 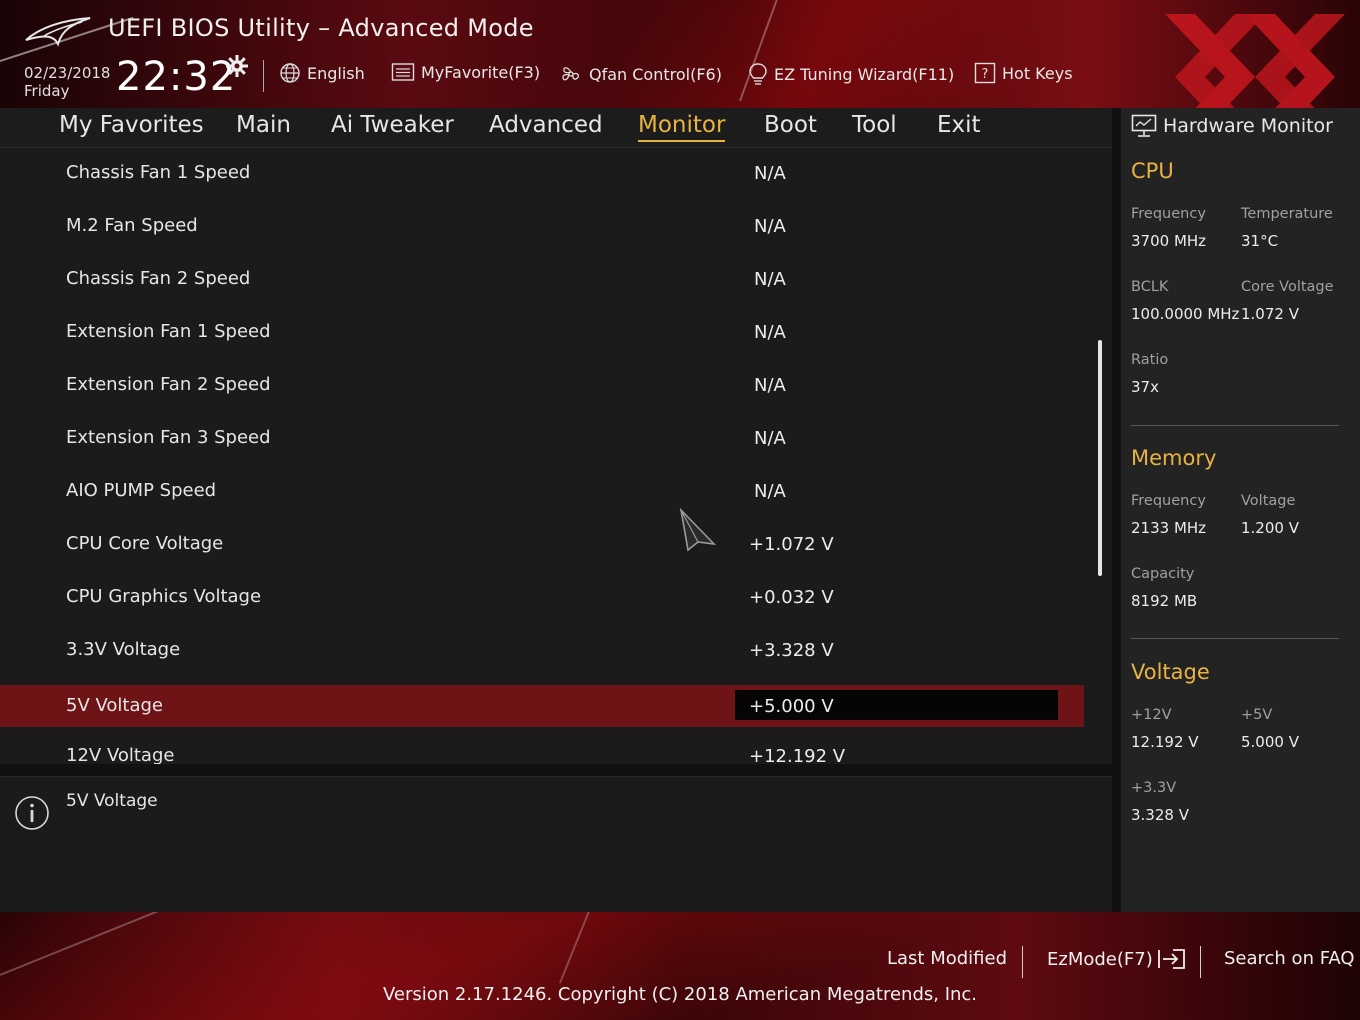 I want to click on v5-value: 5.000 V, so click(x=1270, y=742).